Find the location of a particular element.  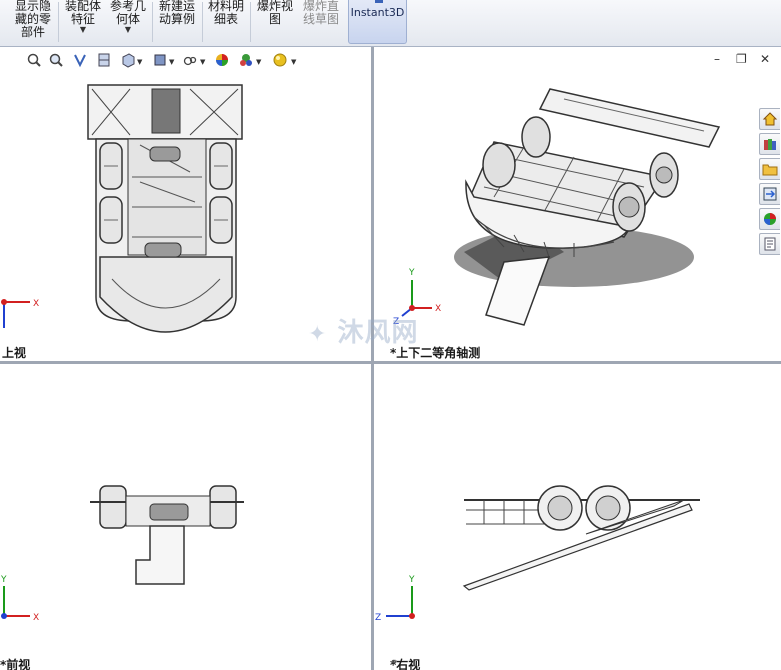

explode-line-sketch-label: 爆炸直 线草图 is located at coordinates (320, 13).